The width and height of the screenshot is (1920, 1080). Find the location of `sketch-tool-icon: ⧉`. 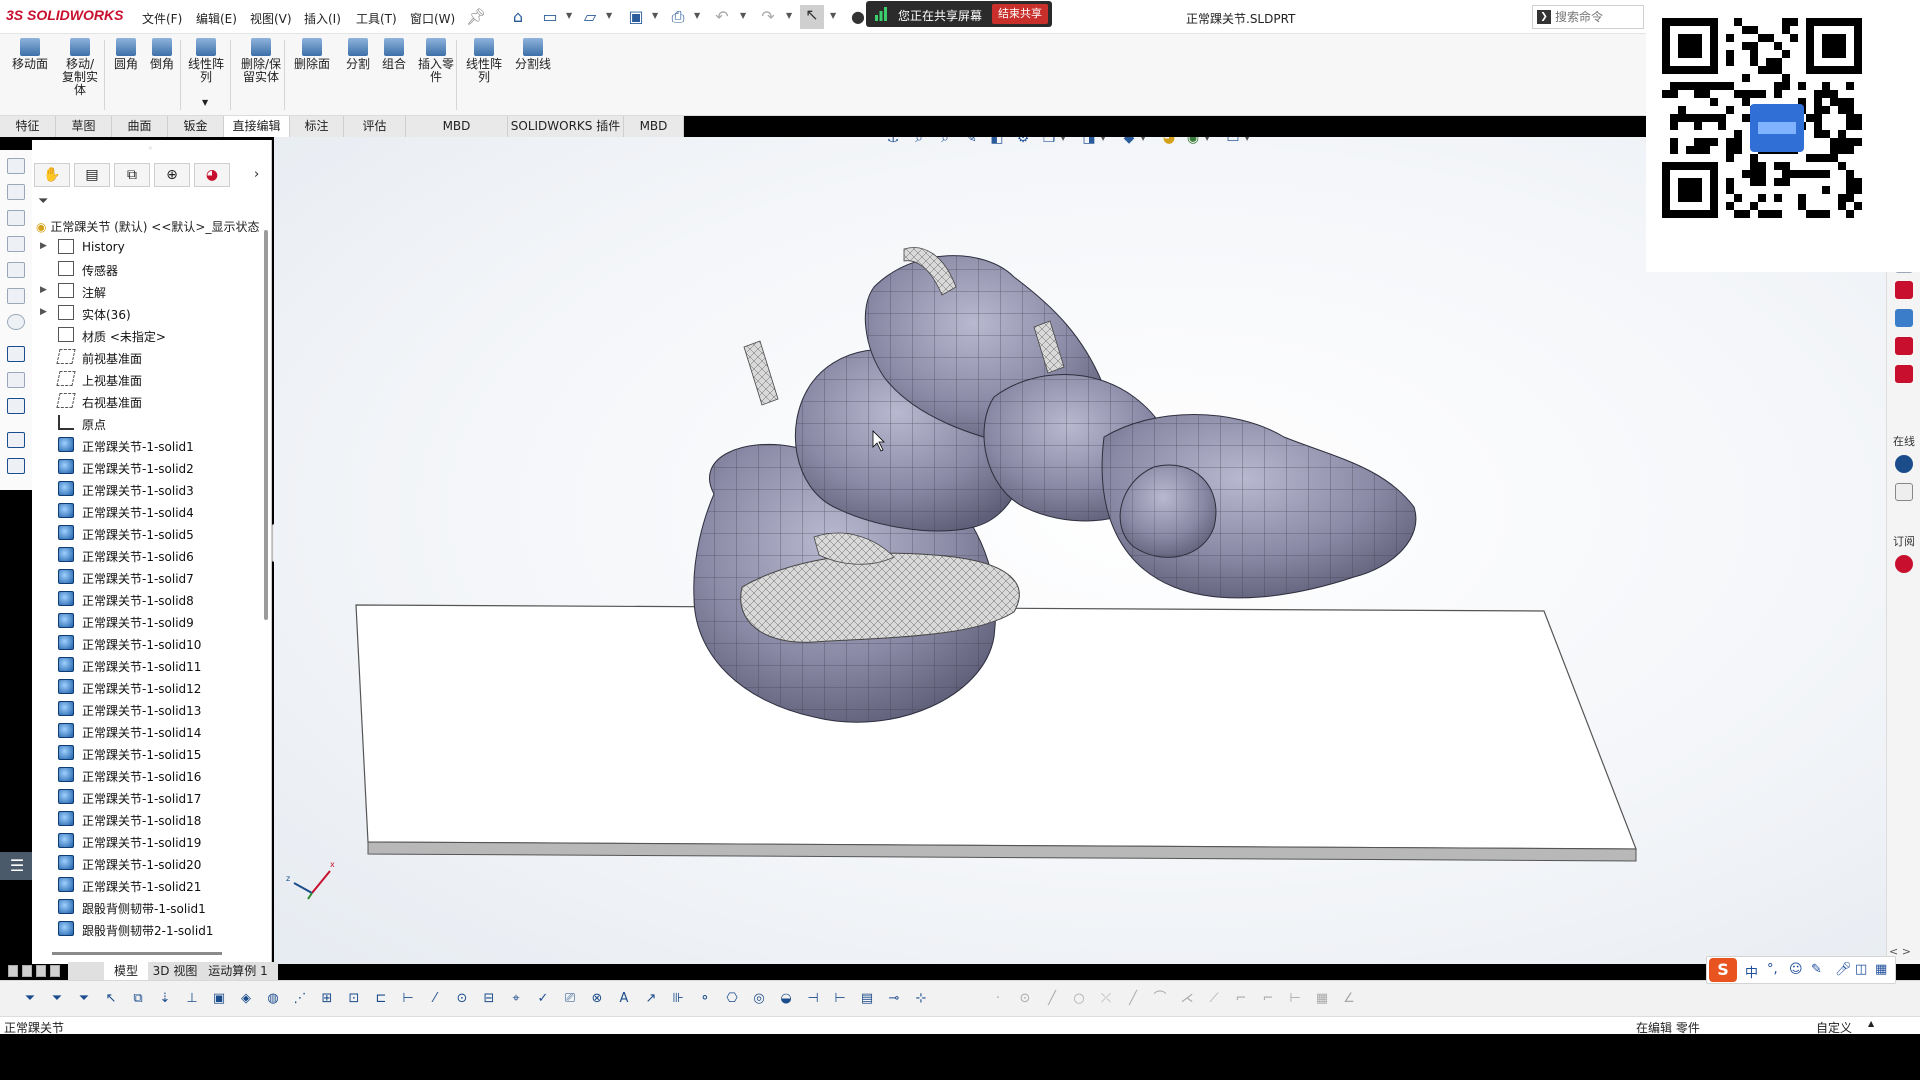

sketch-tool-icon: ⧉ is located at coordinates (138, 999).